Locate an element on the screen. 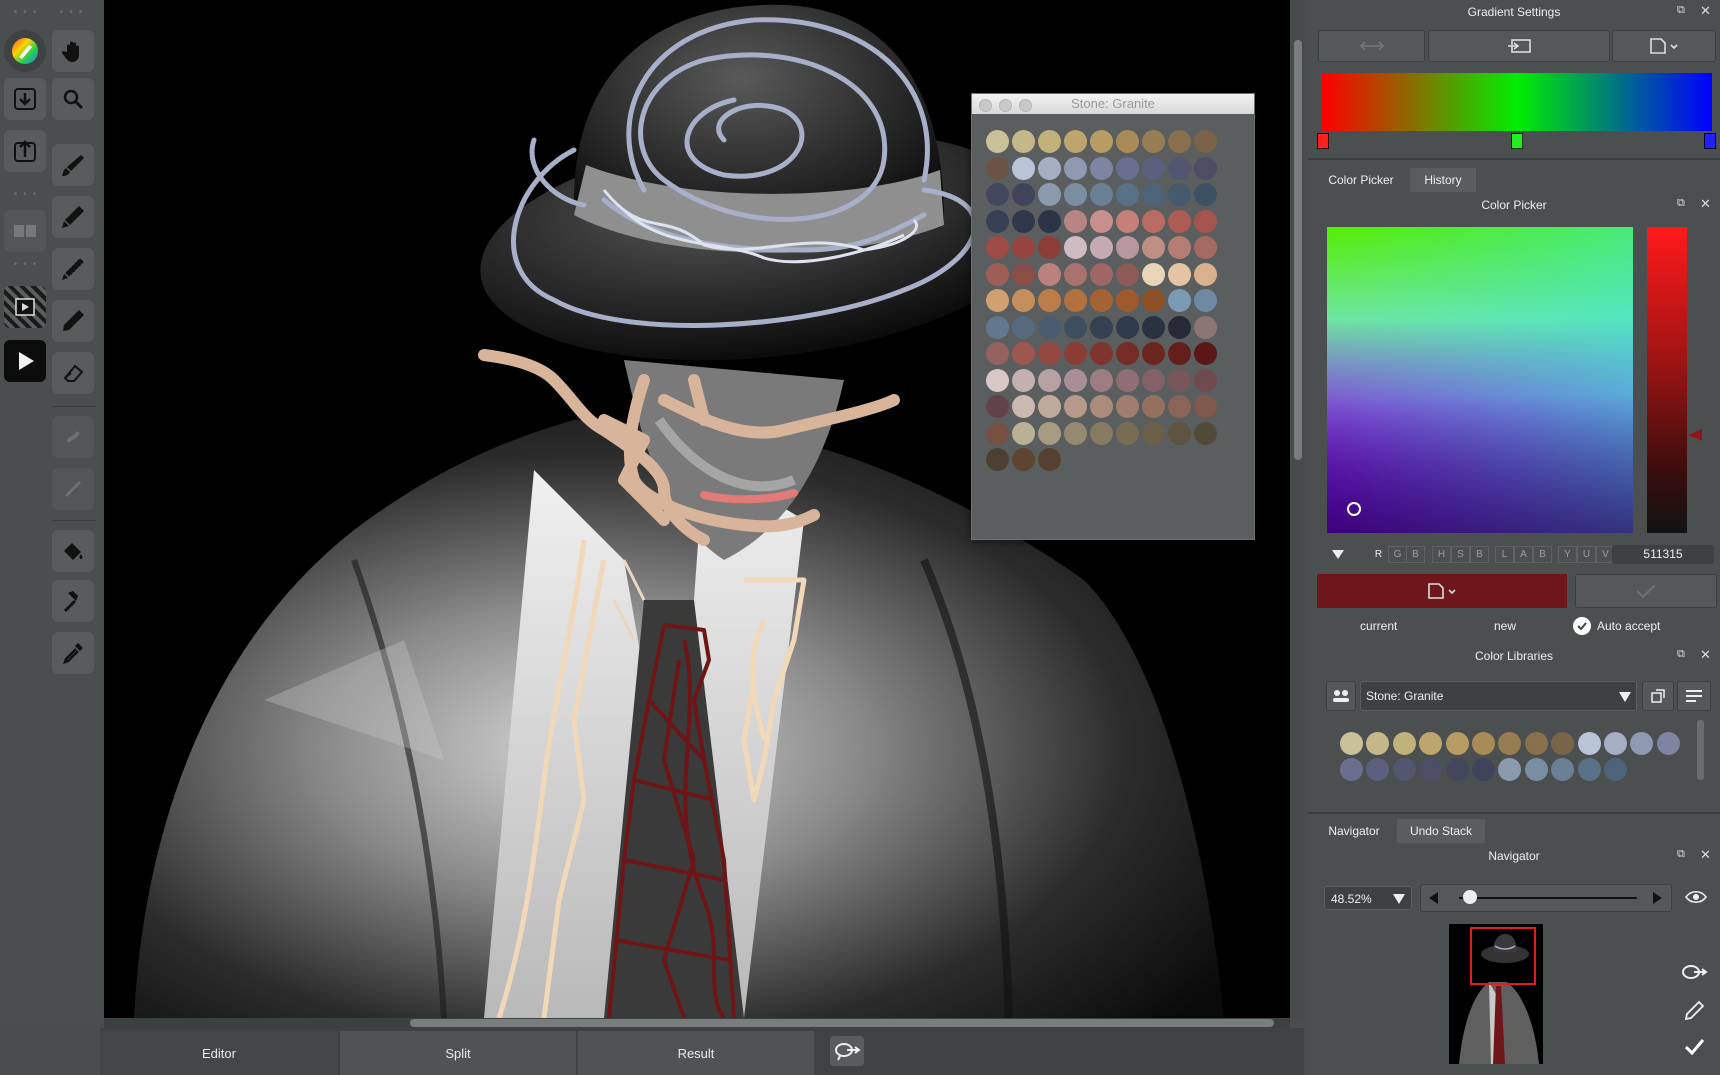  zoom-tool-icon is located at coordinates (73, 99).